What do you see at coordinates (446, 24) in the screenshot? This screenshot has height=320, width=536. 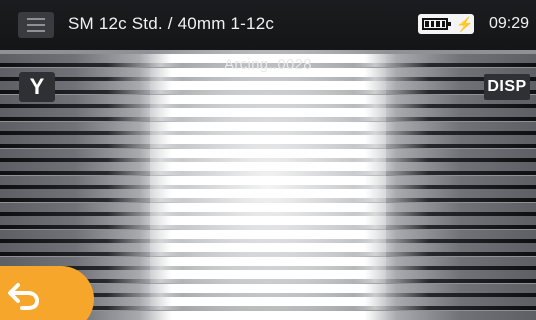 I see `battery-charging-icon: ⚡` at bounding box center [446, 24].